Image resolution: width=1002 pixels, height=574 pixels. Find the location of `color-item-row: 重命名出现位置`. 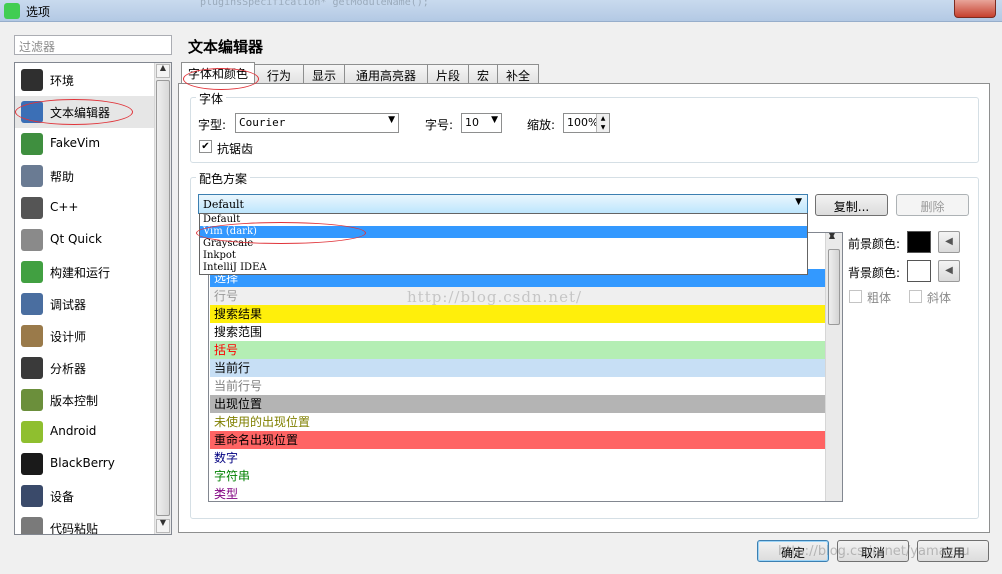

color-item-row: 重命名出现位置 is located at coordinates (517, 440).